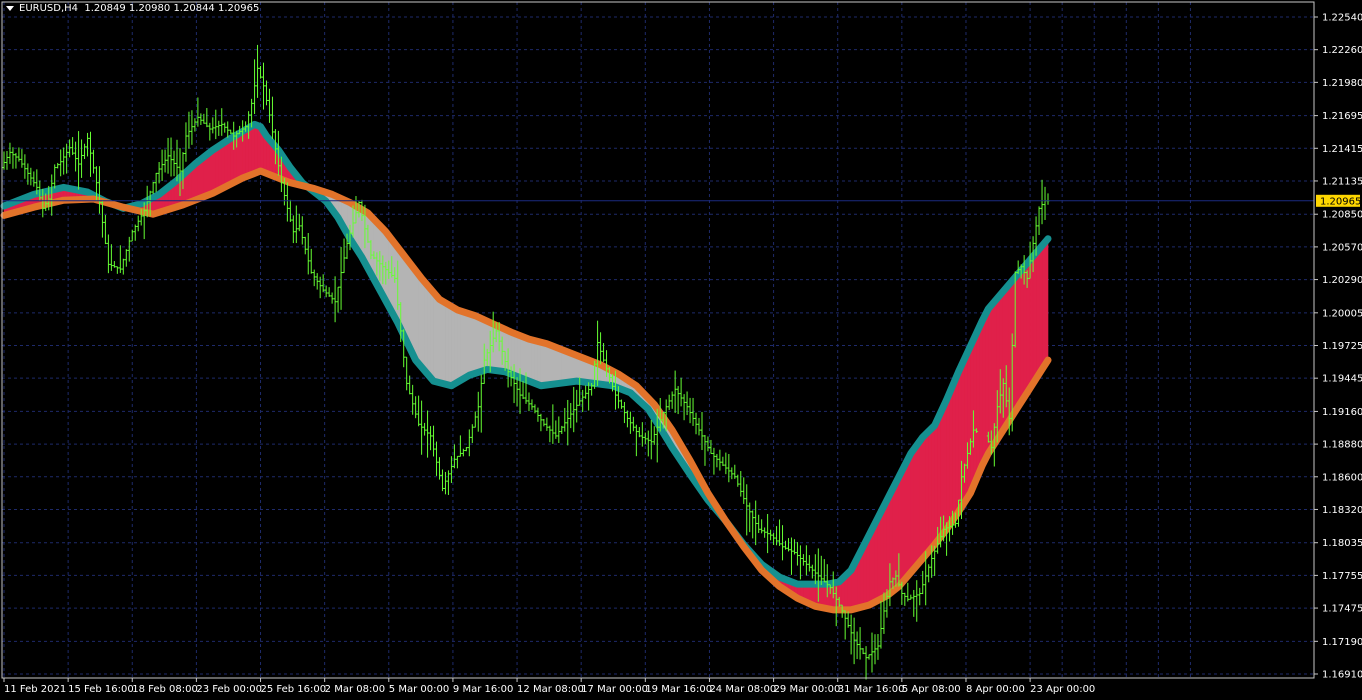 The image size is (1362, 700). What do you see at coordinates (419, 689) in the screenshot?
I see `x-tick-label-6: 5 Mar 00:00` at bounding box center [419, 689].